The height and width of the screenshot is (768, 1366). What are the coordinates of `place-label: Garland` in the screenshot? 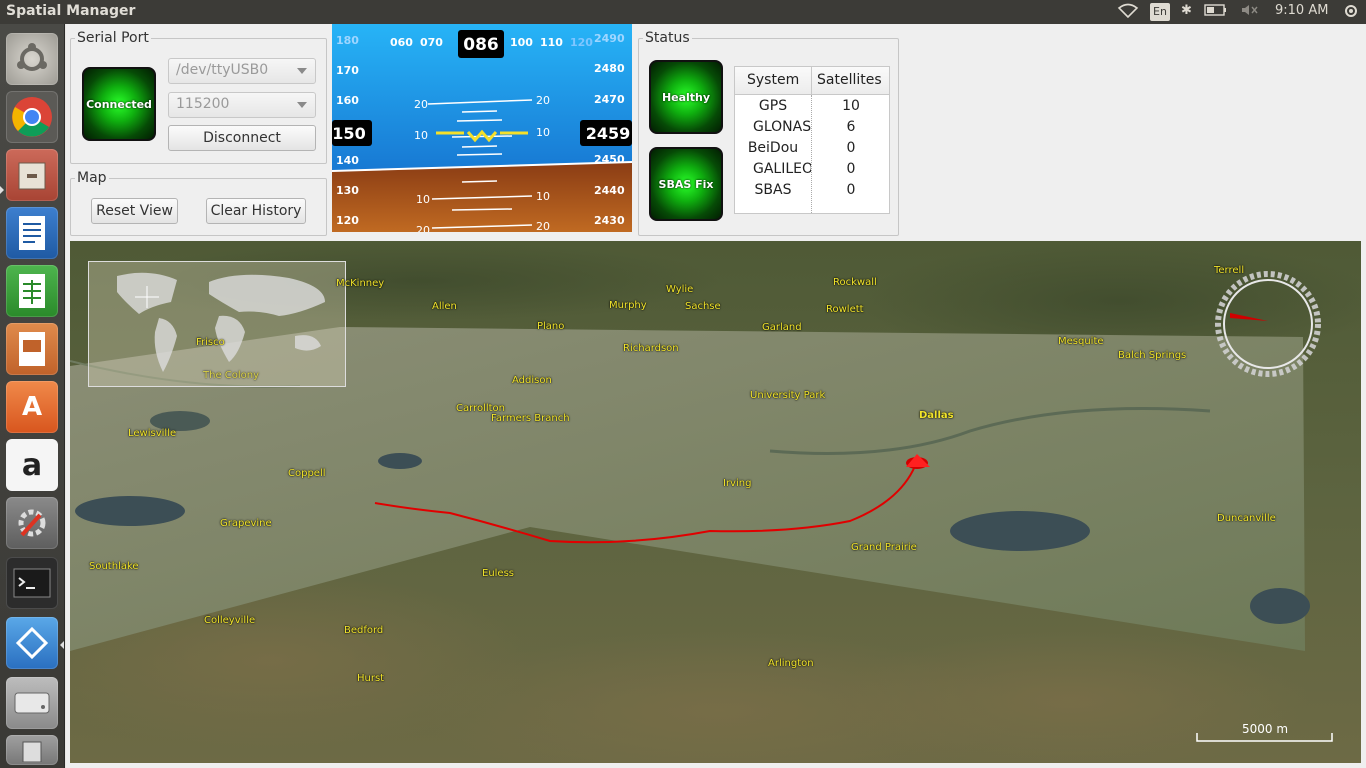 It's located at (782, 327).